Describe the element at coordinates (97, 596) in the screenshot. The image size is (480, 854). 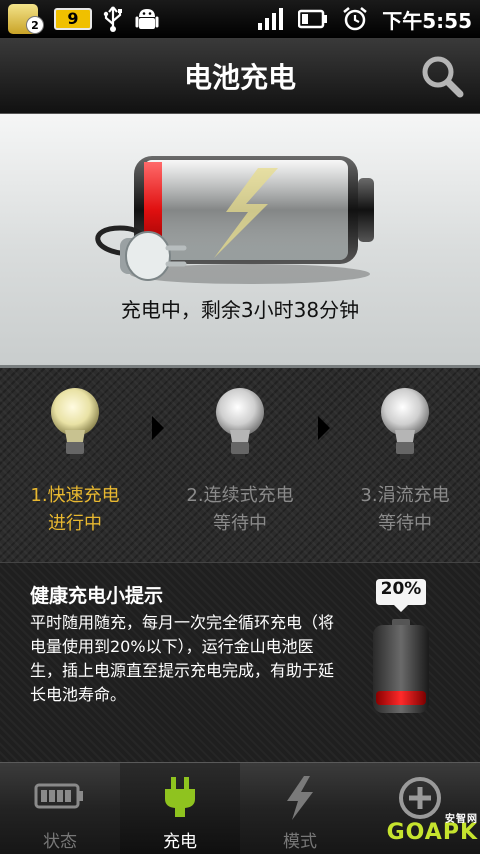
I see `tip-title: 健康充电小提示` at that location.